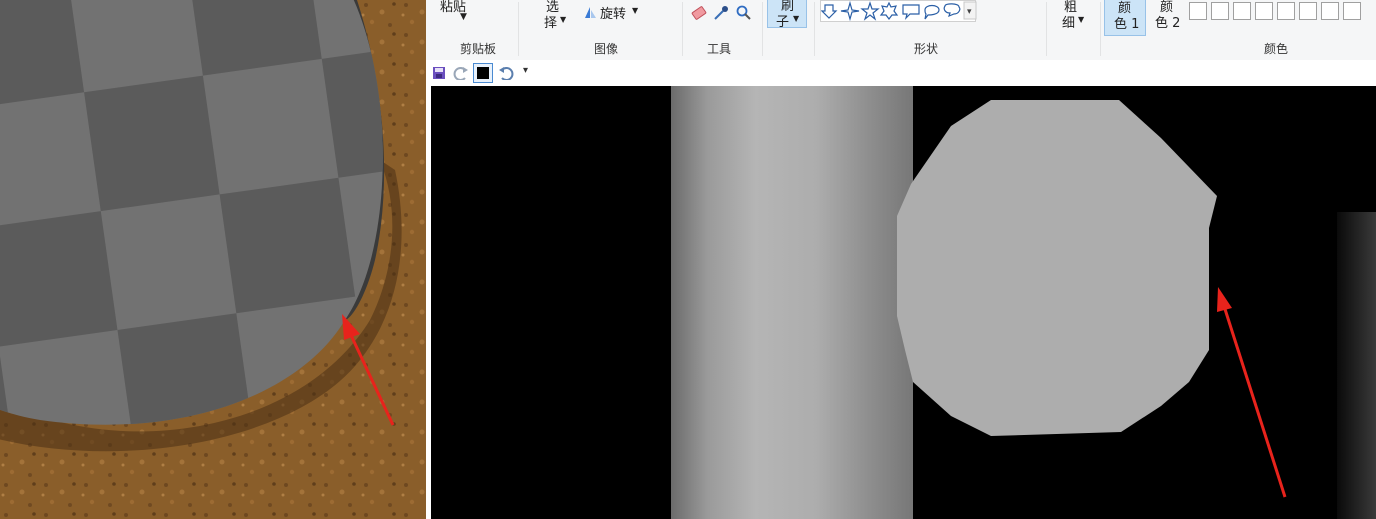 The width and height of the screenshot is (1376, 519). I want to click on customize-toolbar-icon: ▾, so click(525, 70).